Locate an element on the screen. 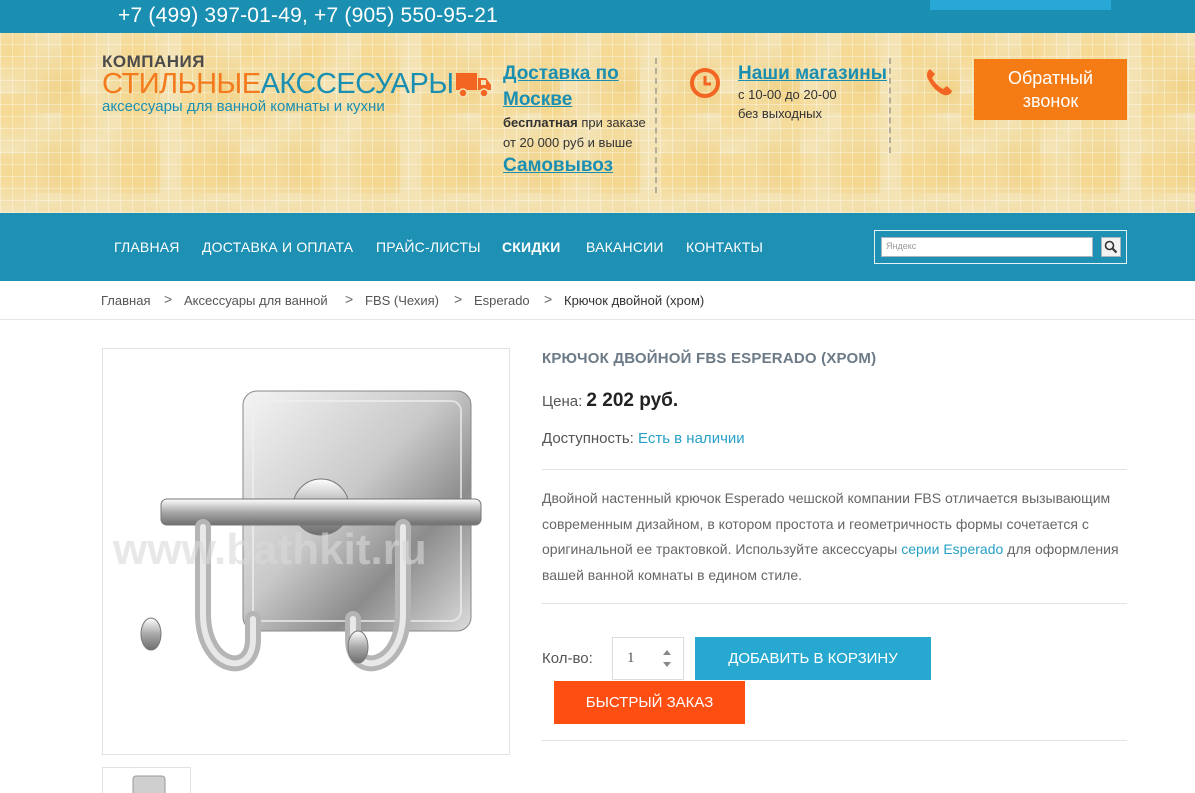 This screenshot has width=1195, height=793. breadcrumb-item-fbs: FBS (Чехия) is located at coordinates (402, 300).